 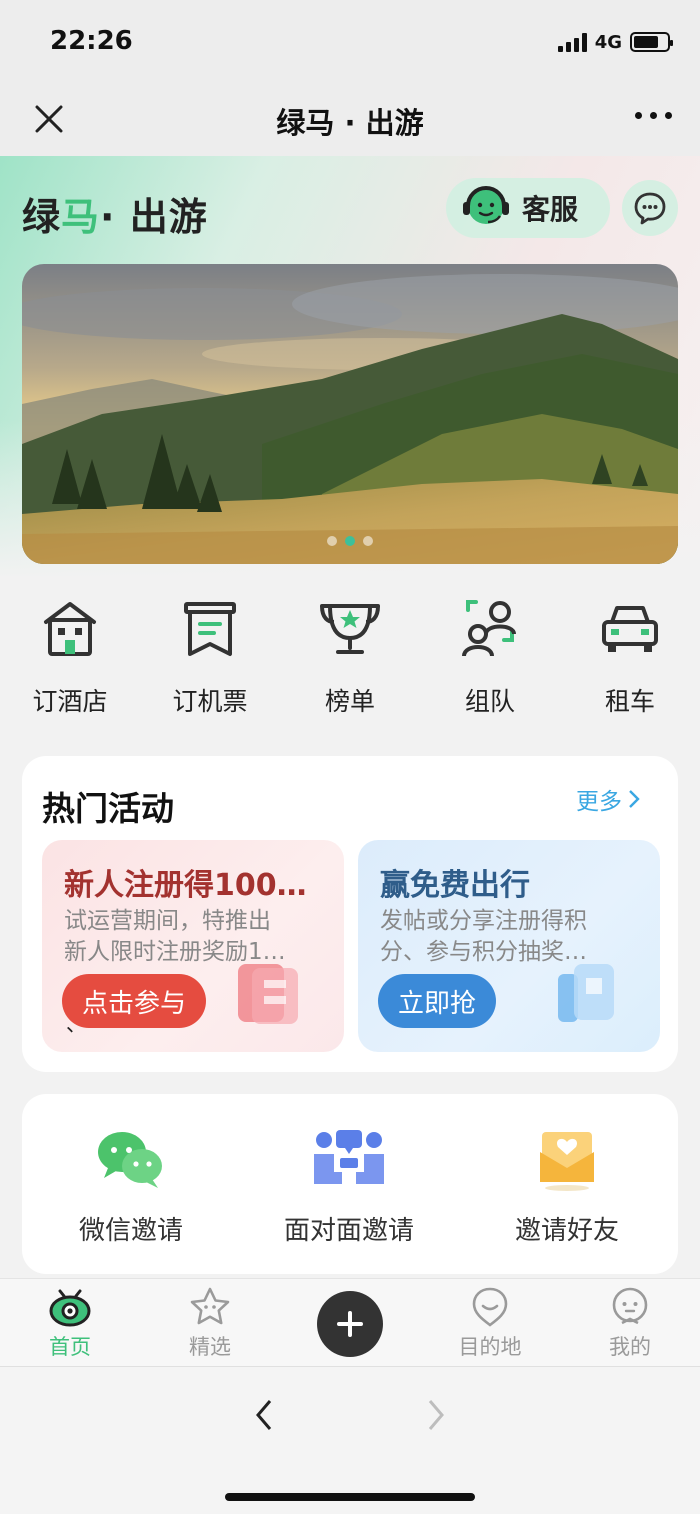 I want to click on tab-home: 首页, so click(x=70, y=1323).